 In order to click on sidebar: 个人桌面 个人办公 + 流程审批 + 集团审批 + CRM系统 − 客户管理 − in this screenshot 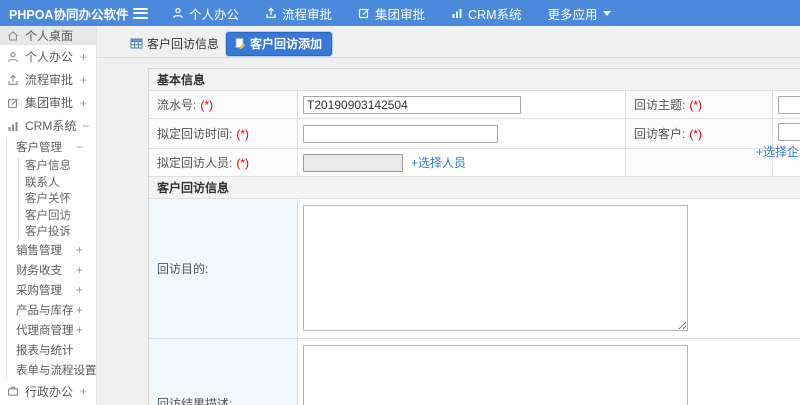, I will do `click(48, 215)`.